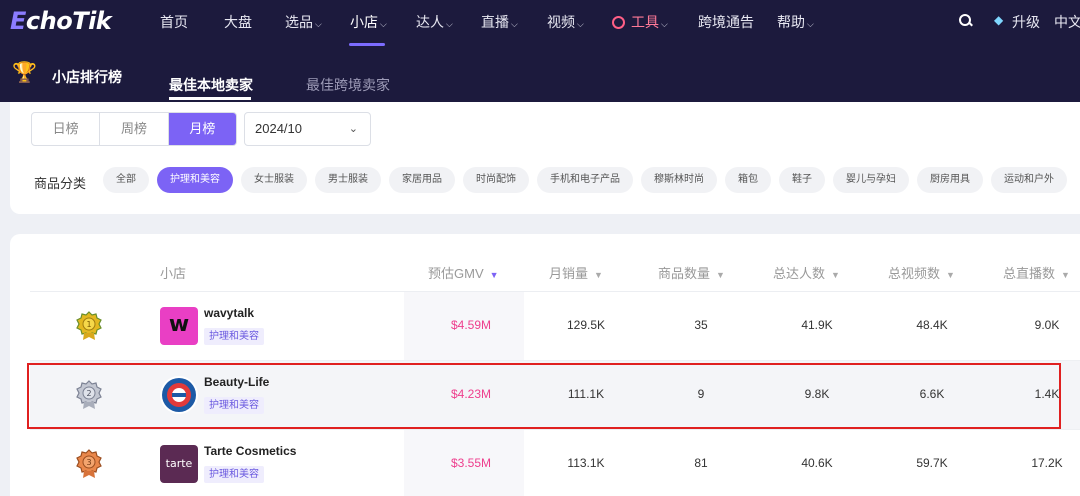 Image resolution: width=1080 pixels, height=496 pixels. What do you see at coordinates (179, 464) in the screenshot?
I see `shop-logo-tarte: tarte` at bounding box center [179, 464].